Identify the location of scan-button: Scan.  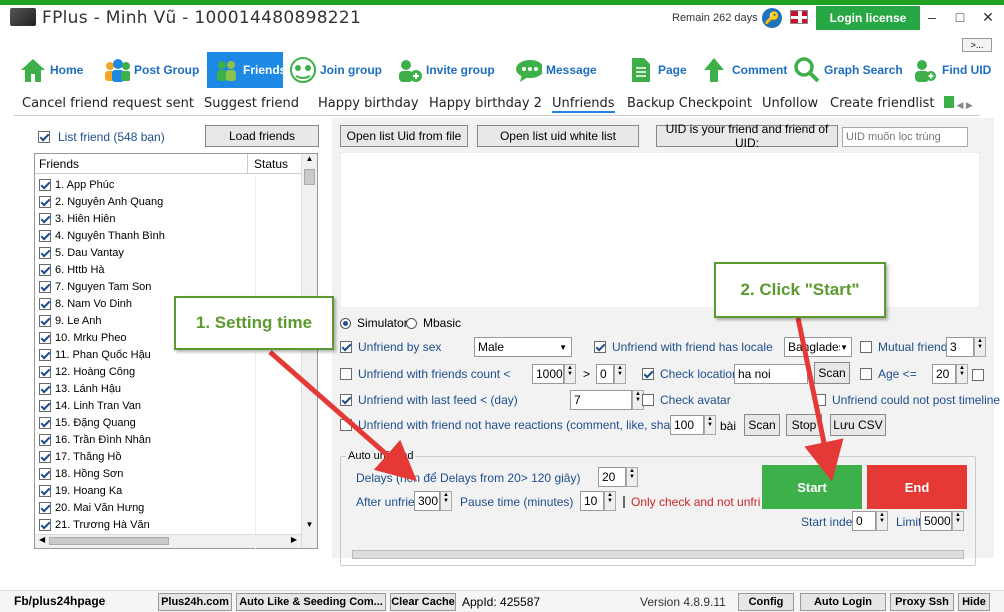
(762, 425).